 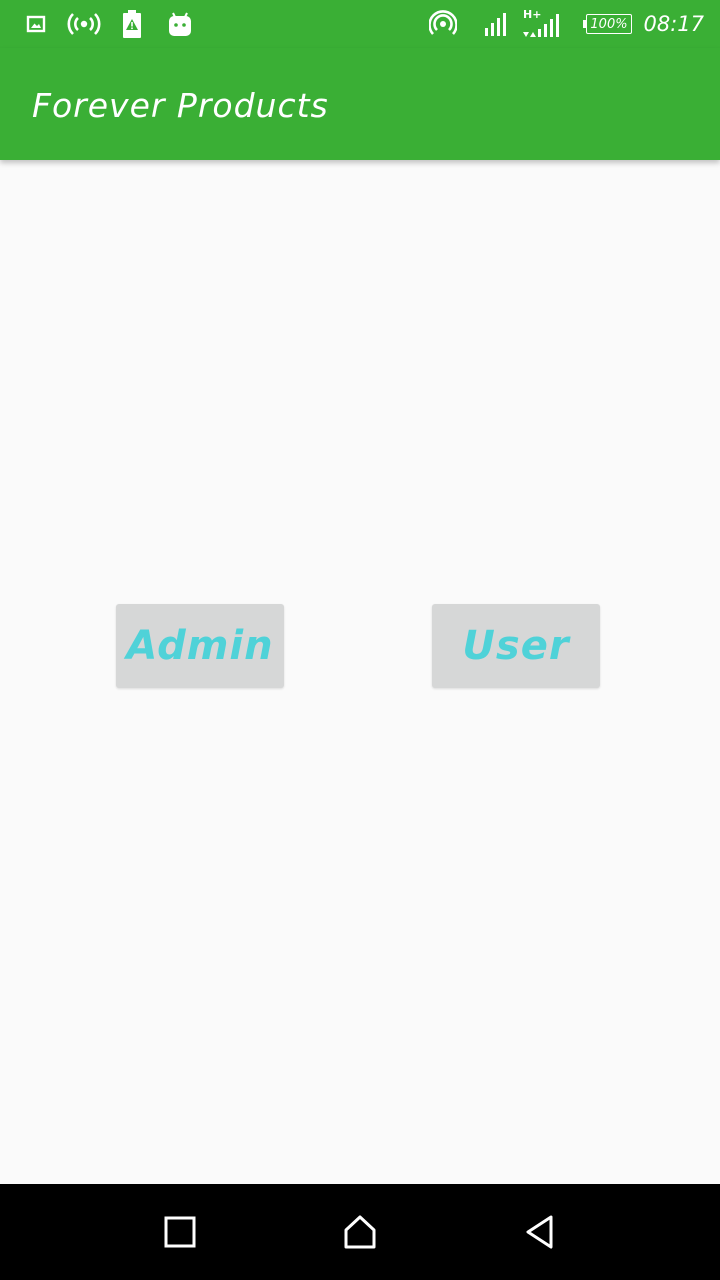 What do you see at coordinates (180, 24) in the screenshot?
I see `android-icon` at bounding box center [180, 24].